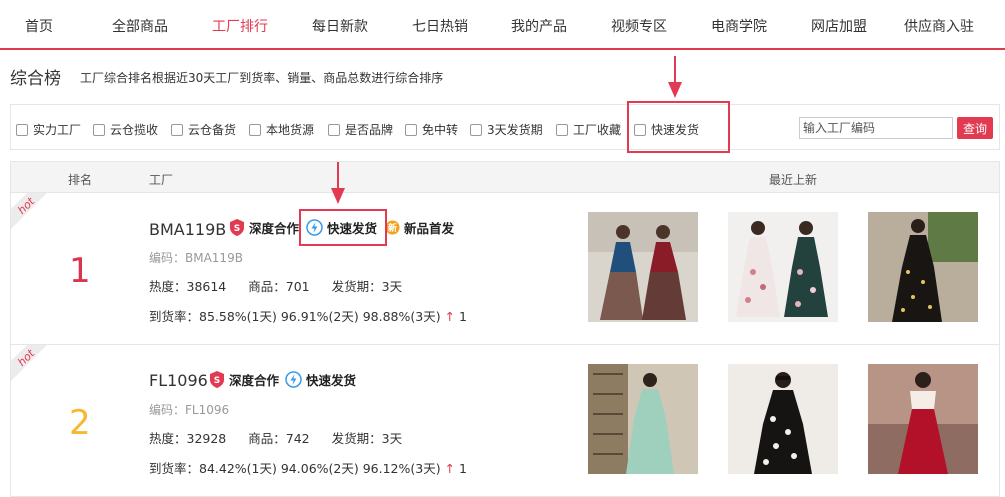  What do you see at coordinates (189, 410) in the screenshot?
I see `factory-code: 编码：FL1096` at bounding box center [189, 410].